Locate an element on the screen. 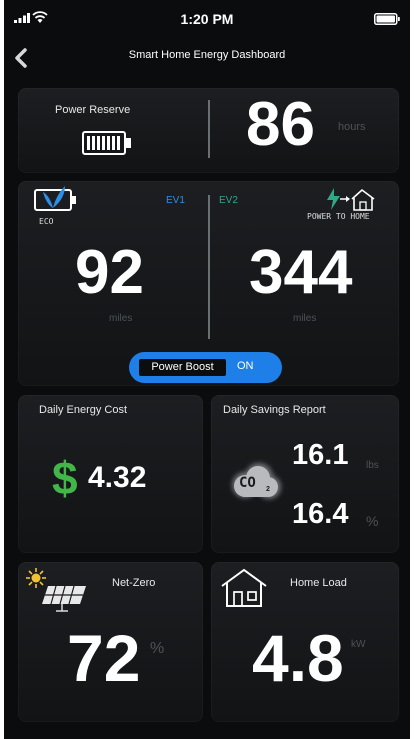  percent-savings-value: 16.4 is located at coordinates (320, 514).